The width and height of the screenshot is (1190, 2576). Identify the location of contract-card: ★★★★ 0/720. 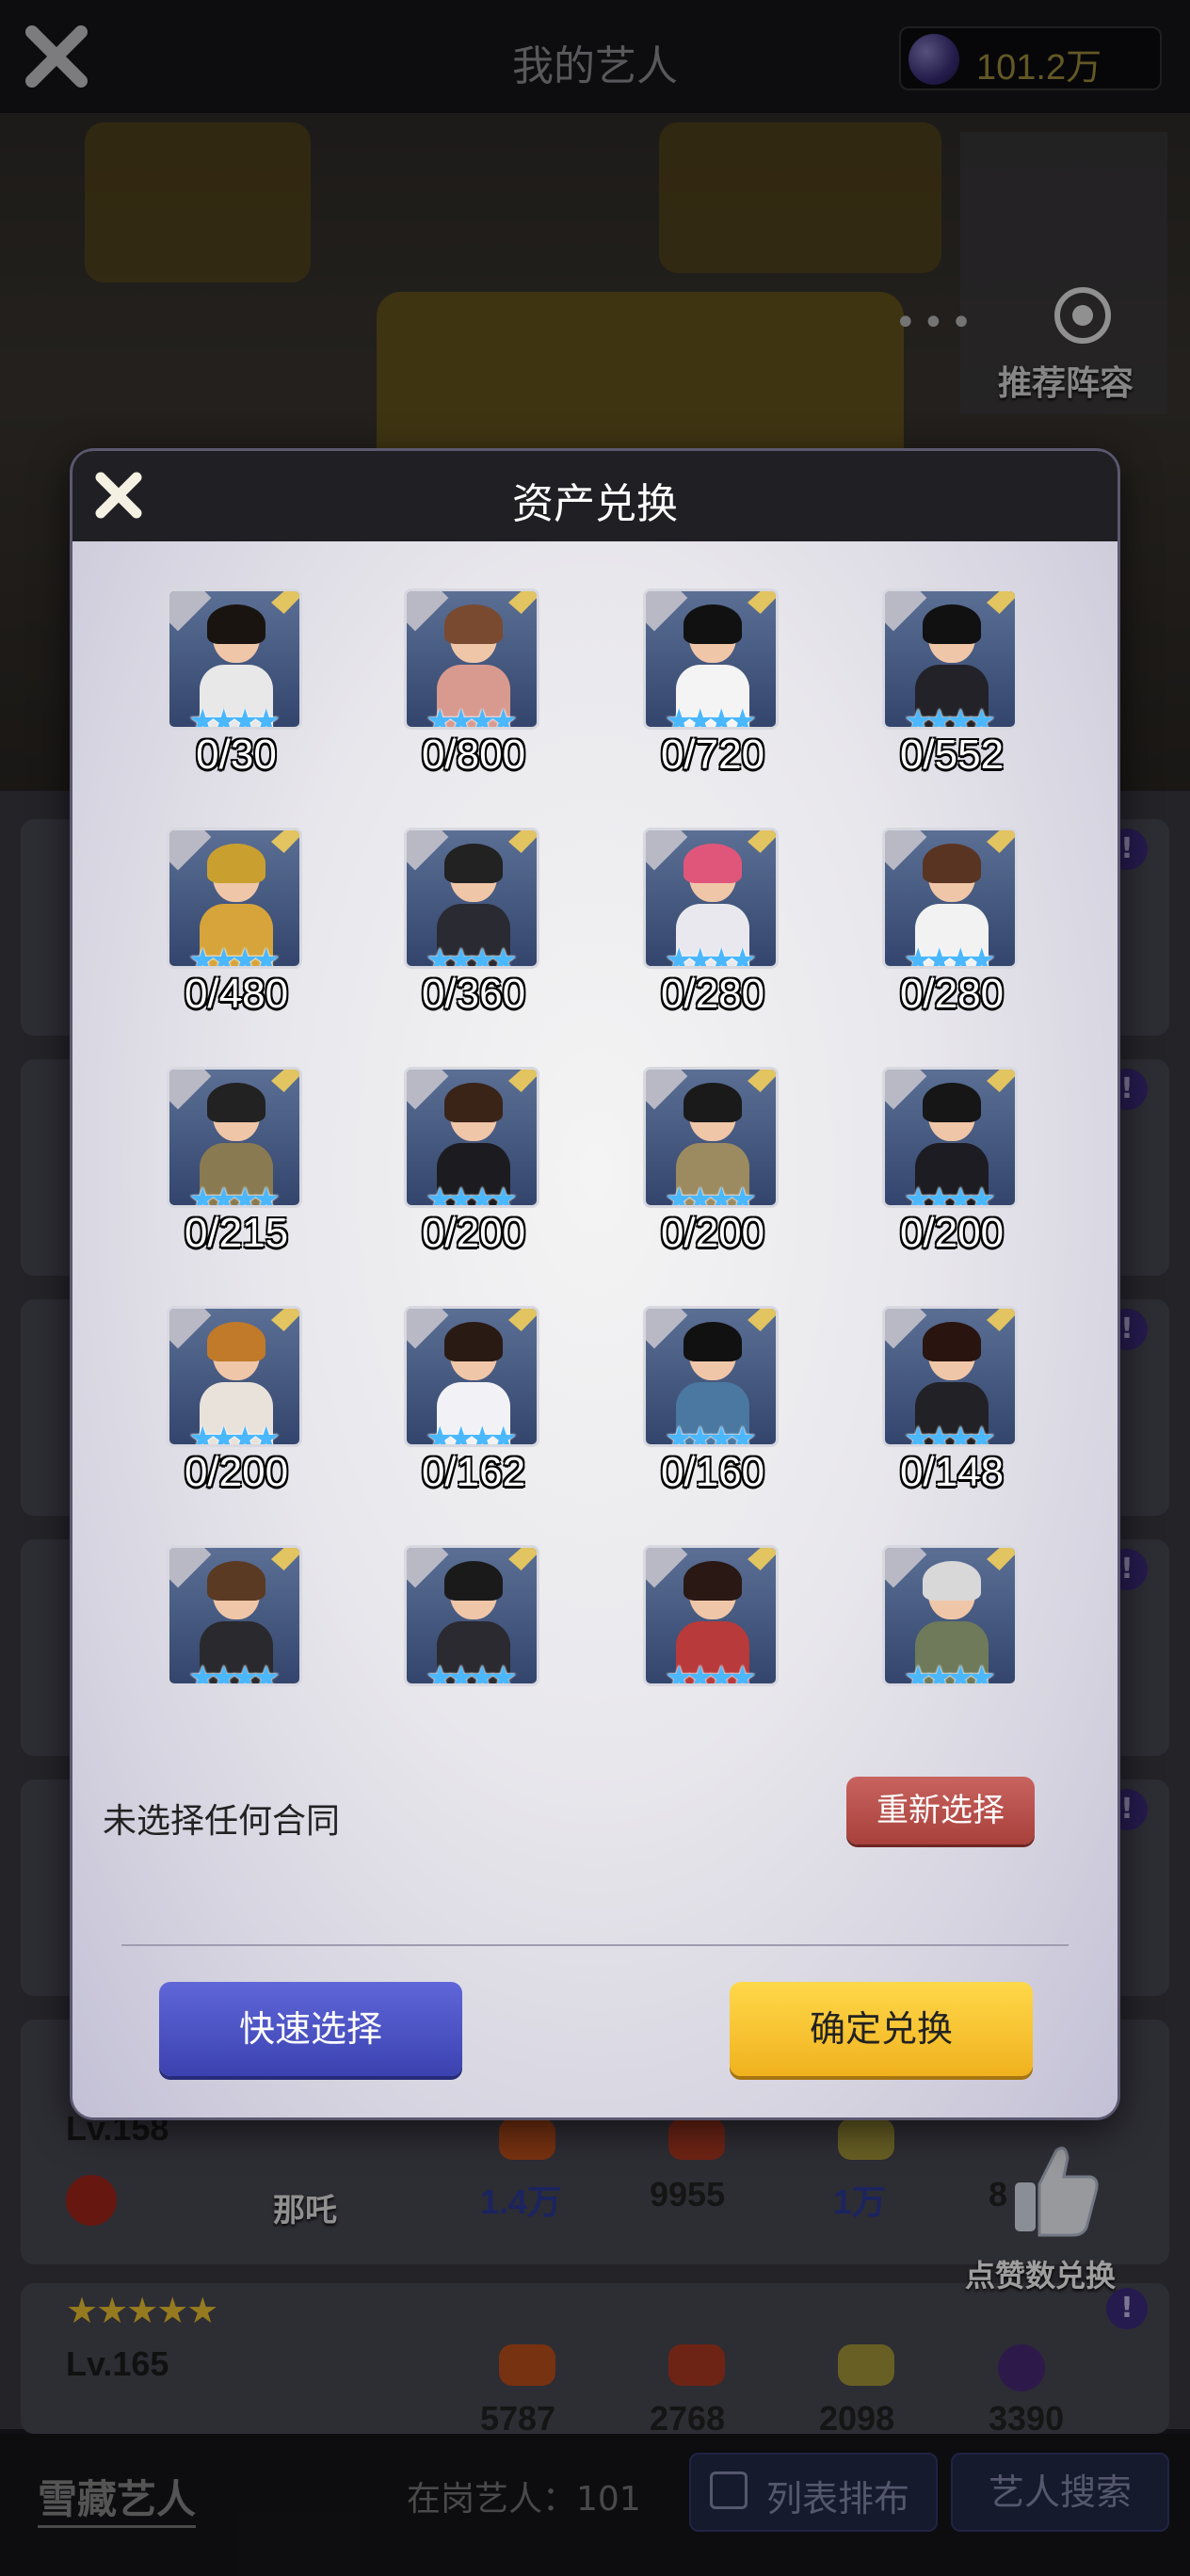
(712, 683).